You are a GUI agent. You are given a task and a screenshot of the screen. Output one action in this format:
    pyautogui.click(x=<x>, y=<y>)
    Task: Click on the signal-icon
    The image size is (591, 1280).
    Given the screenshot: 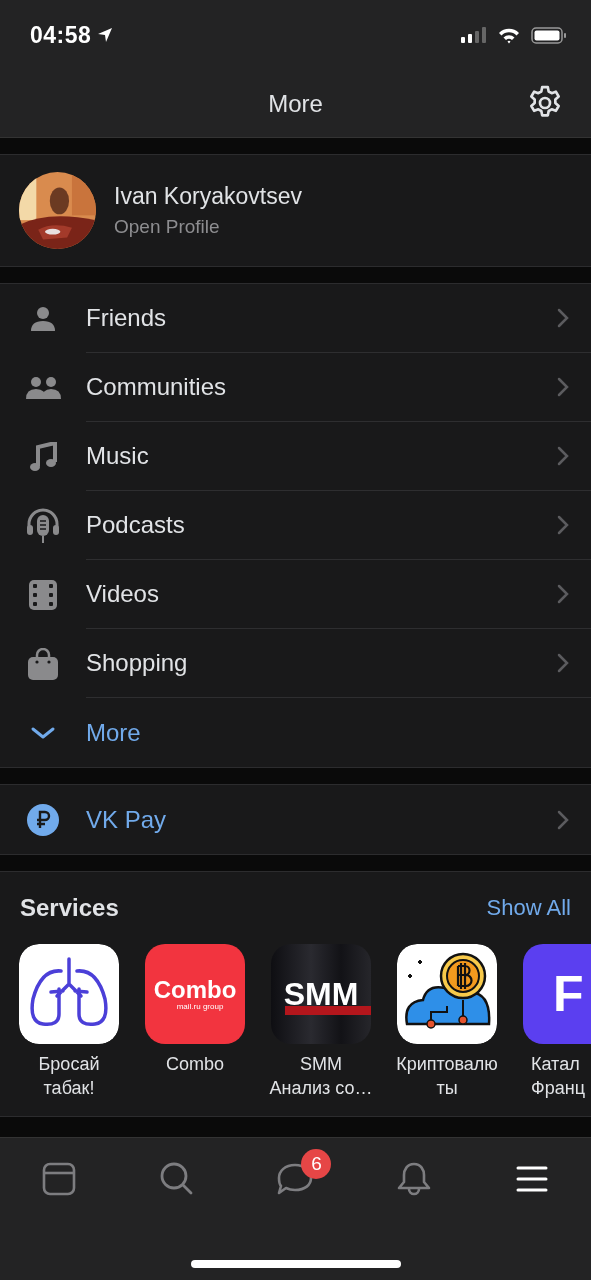 What is the action you would take?
    pyautogui.click(x=474, y=35)
    